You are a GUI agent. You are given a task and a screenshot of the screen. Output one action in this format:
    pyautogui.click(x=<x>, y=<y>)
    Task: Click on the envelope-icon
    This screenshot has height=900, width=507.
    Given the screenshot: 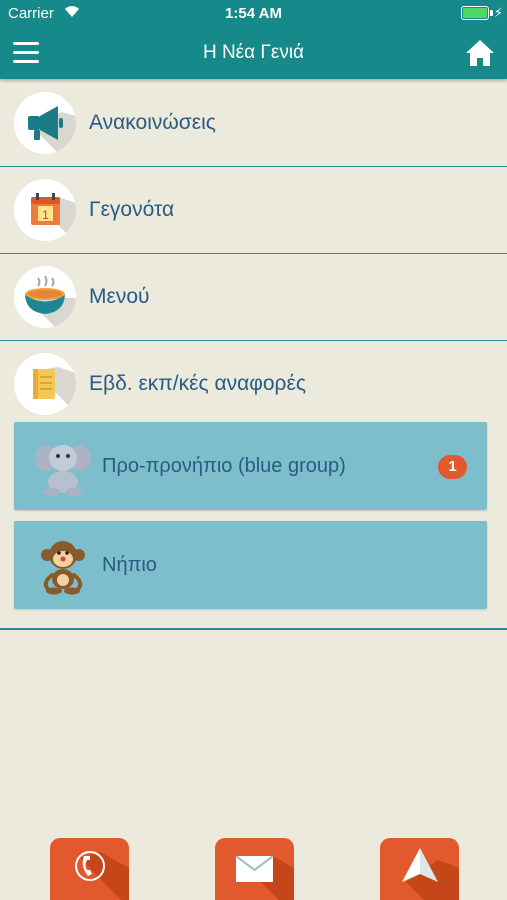 What is the action you would take?
    pyautogui.click(x=264, y=877)
    